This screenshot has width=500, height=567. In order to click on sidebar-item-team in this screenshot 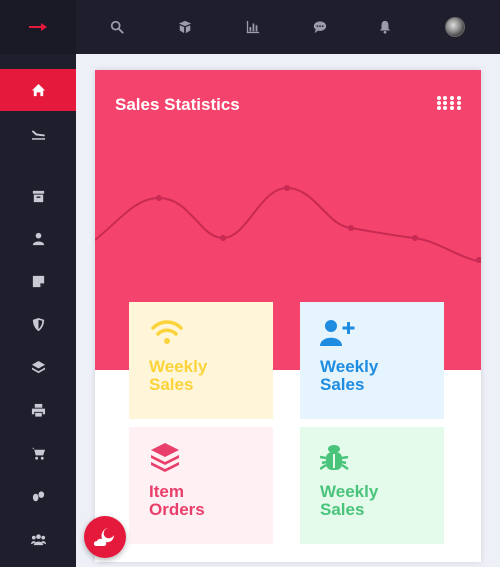, I will do `click(38, 539)`.